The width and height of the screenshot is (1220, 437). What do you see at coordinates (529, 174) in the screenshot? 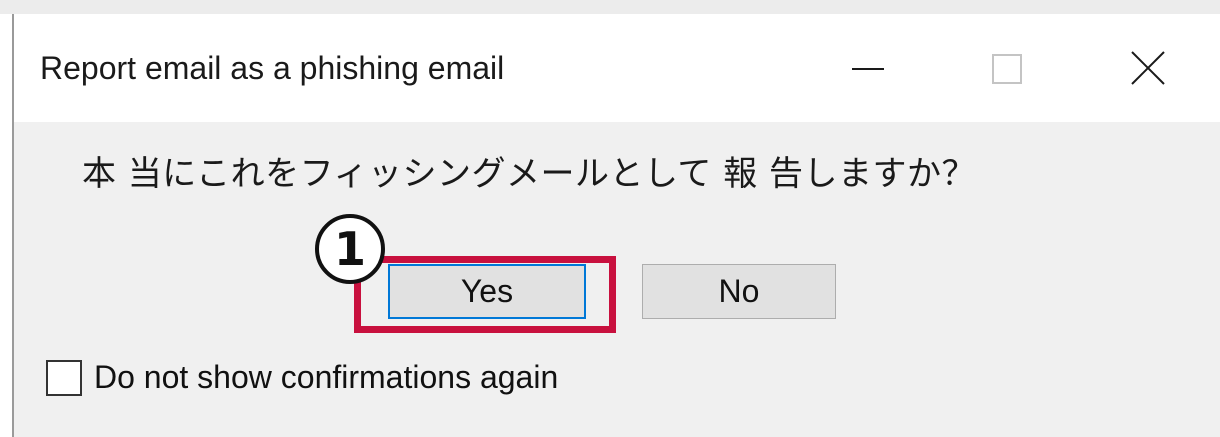
I see `confirmation-question: 本 当にこれをフィッシングメールとして 報 告しますか？` at bounding box center [529, 174].